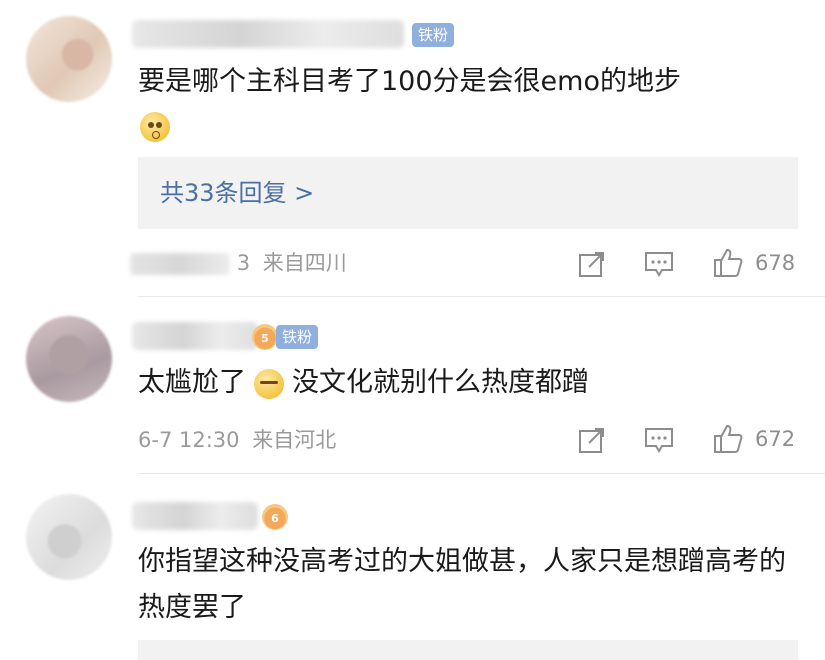 This screenshot has height=660, width=825. I want to click on comment-actions: 678, so click(690, 264).